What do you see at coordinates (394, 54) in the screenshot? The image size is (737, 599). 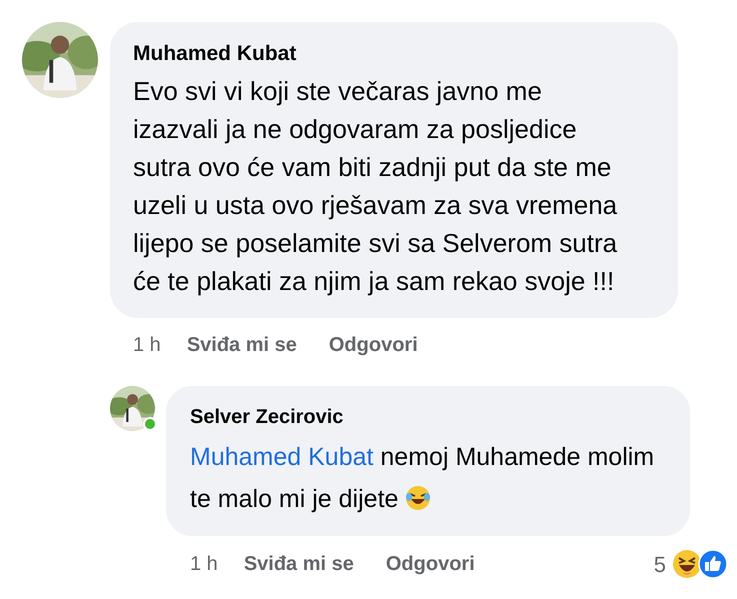 I see `comment-author: Muhamed Kubat` at bounding box center [394, 54].